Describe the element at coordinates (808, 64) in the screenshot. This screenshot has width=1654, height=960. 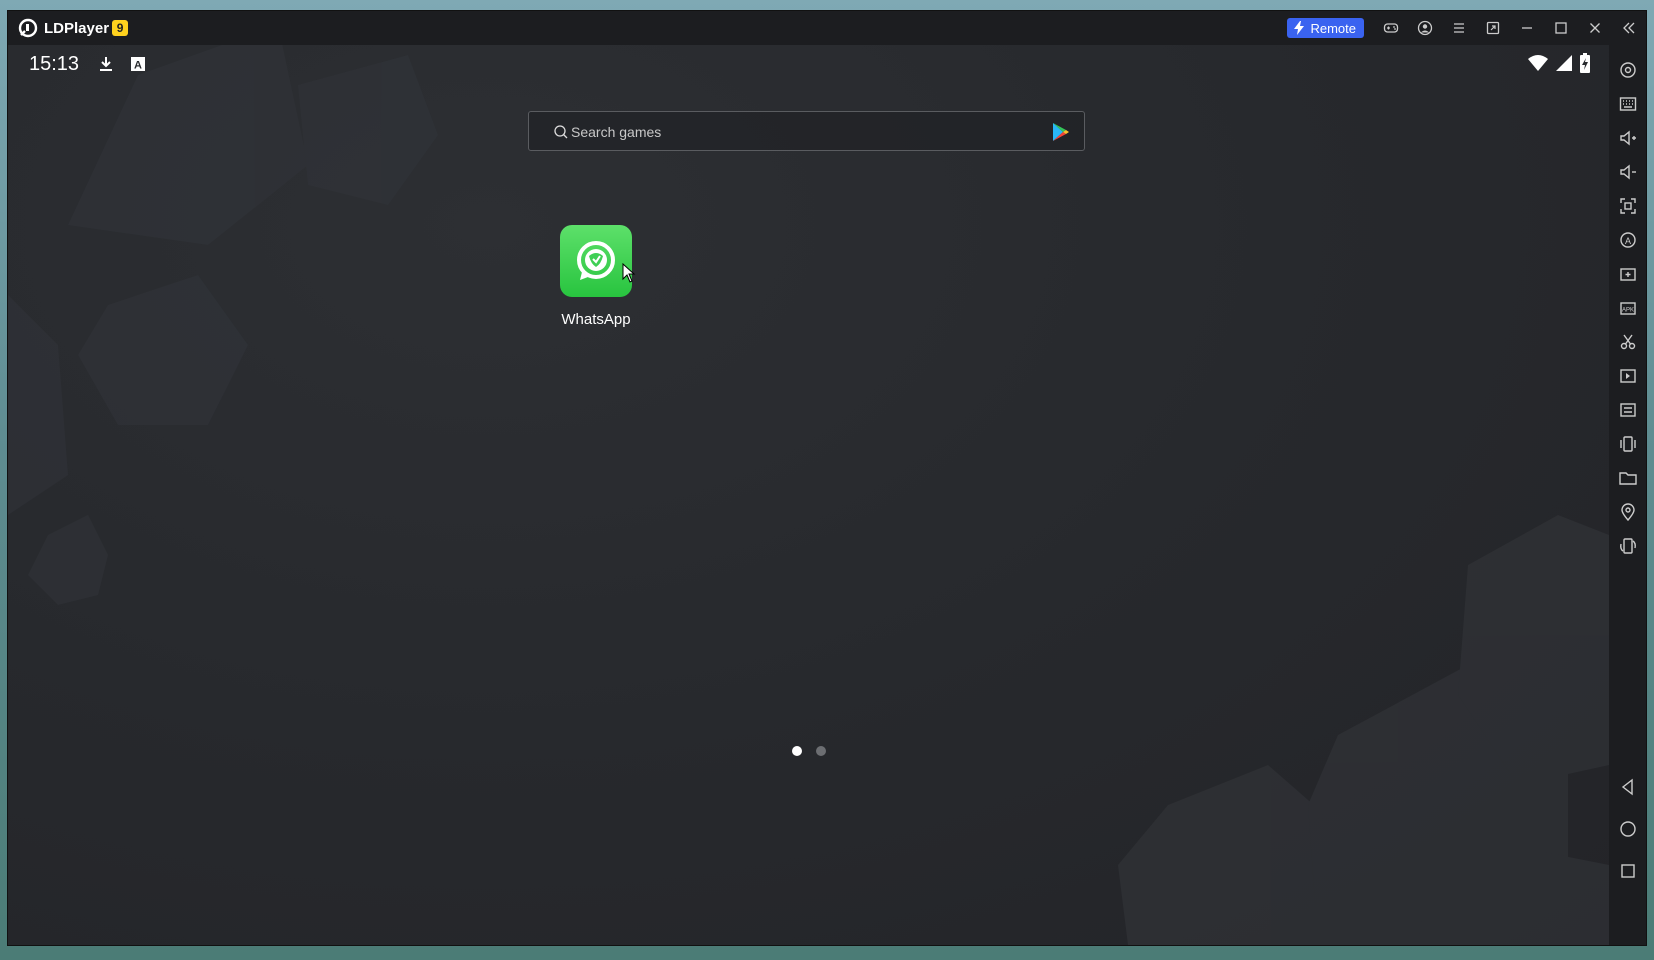
I see `status-bar: 15:13 A` at that location.